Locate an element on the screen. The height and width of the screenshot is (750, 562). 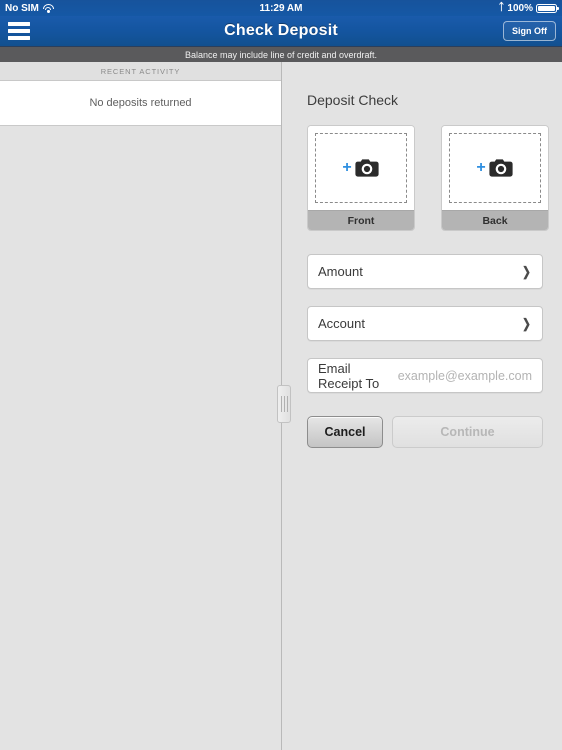
capture-card-front-preview: + is located at coordinates (361, 168).